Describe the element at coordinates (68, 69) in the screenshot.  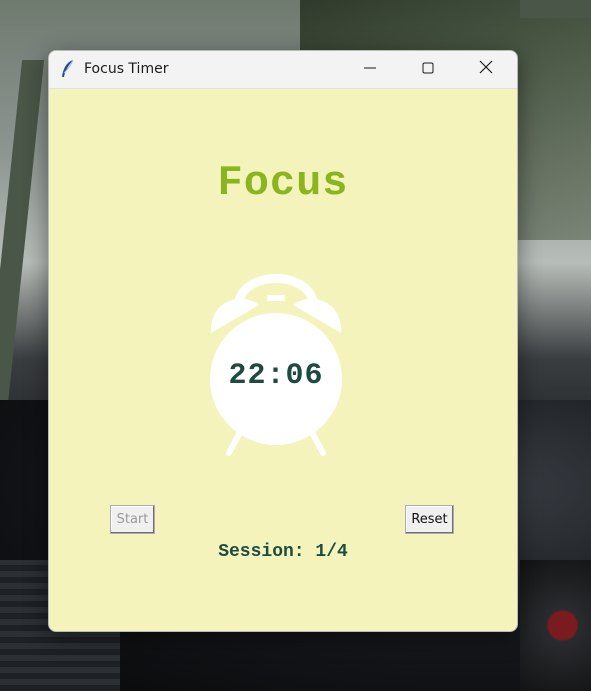
I see `feather-icon` at that location.